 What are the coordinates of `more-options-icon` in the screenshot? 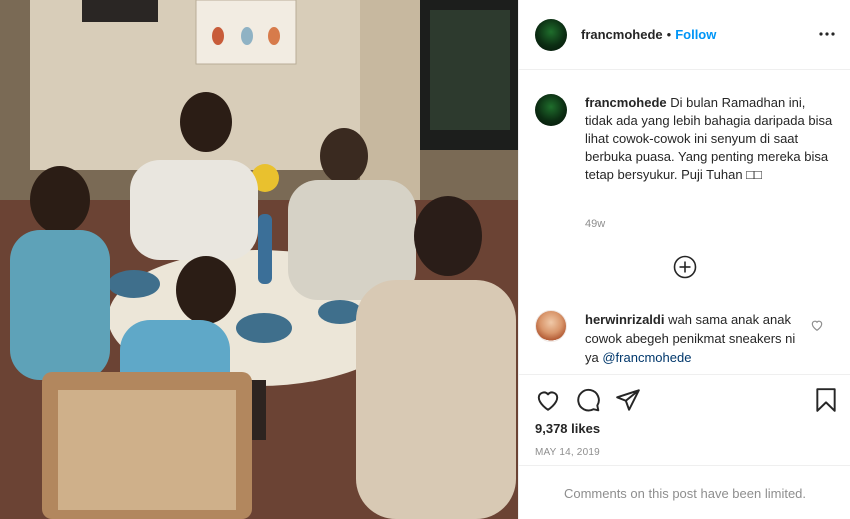 It's located at (827, 34).